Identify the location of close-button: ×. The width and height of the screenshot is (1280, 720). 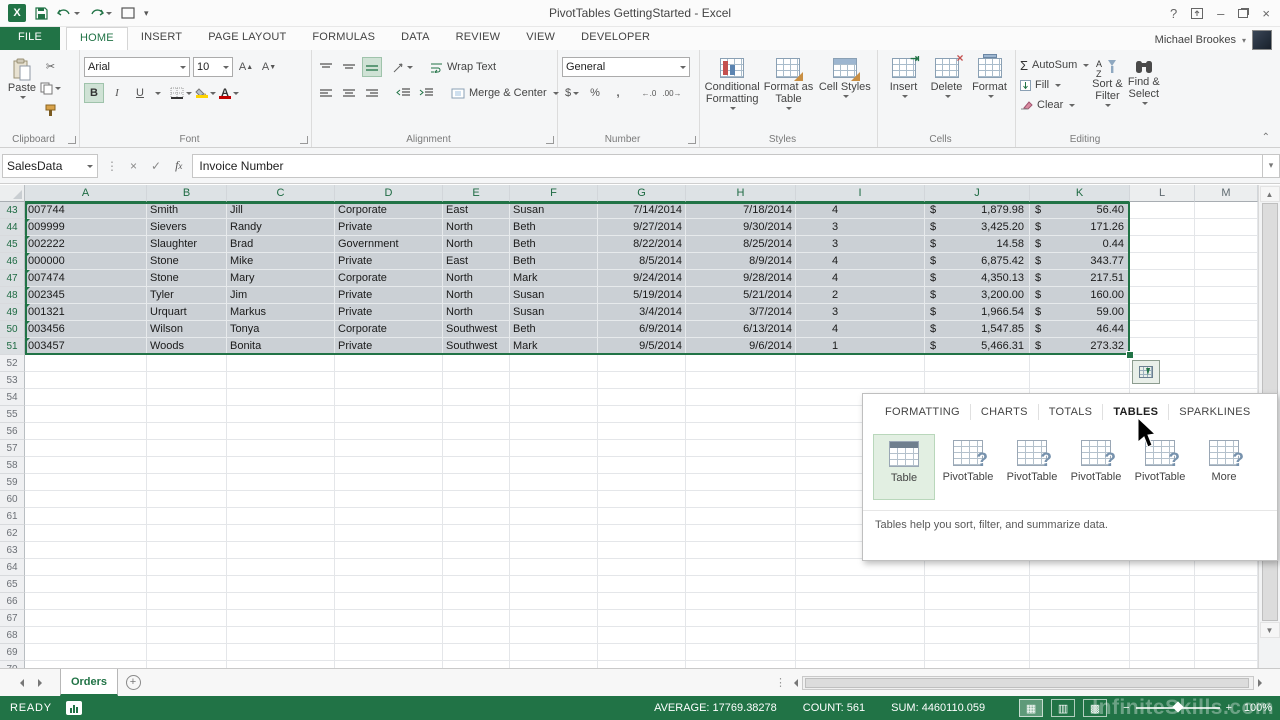
(1266, 13).